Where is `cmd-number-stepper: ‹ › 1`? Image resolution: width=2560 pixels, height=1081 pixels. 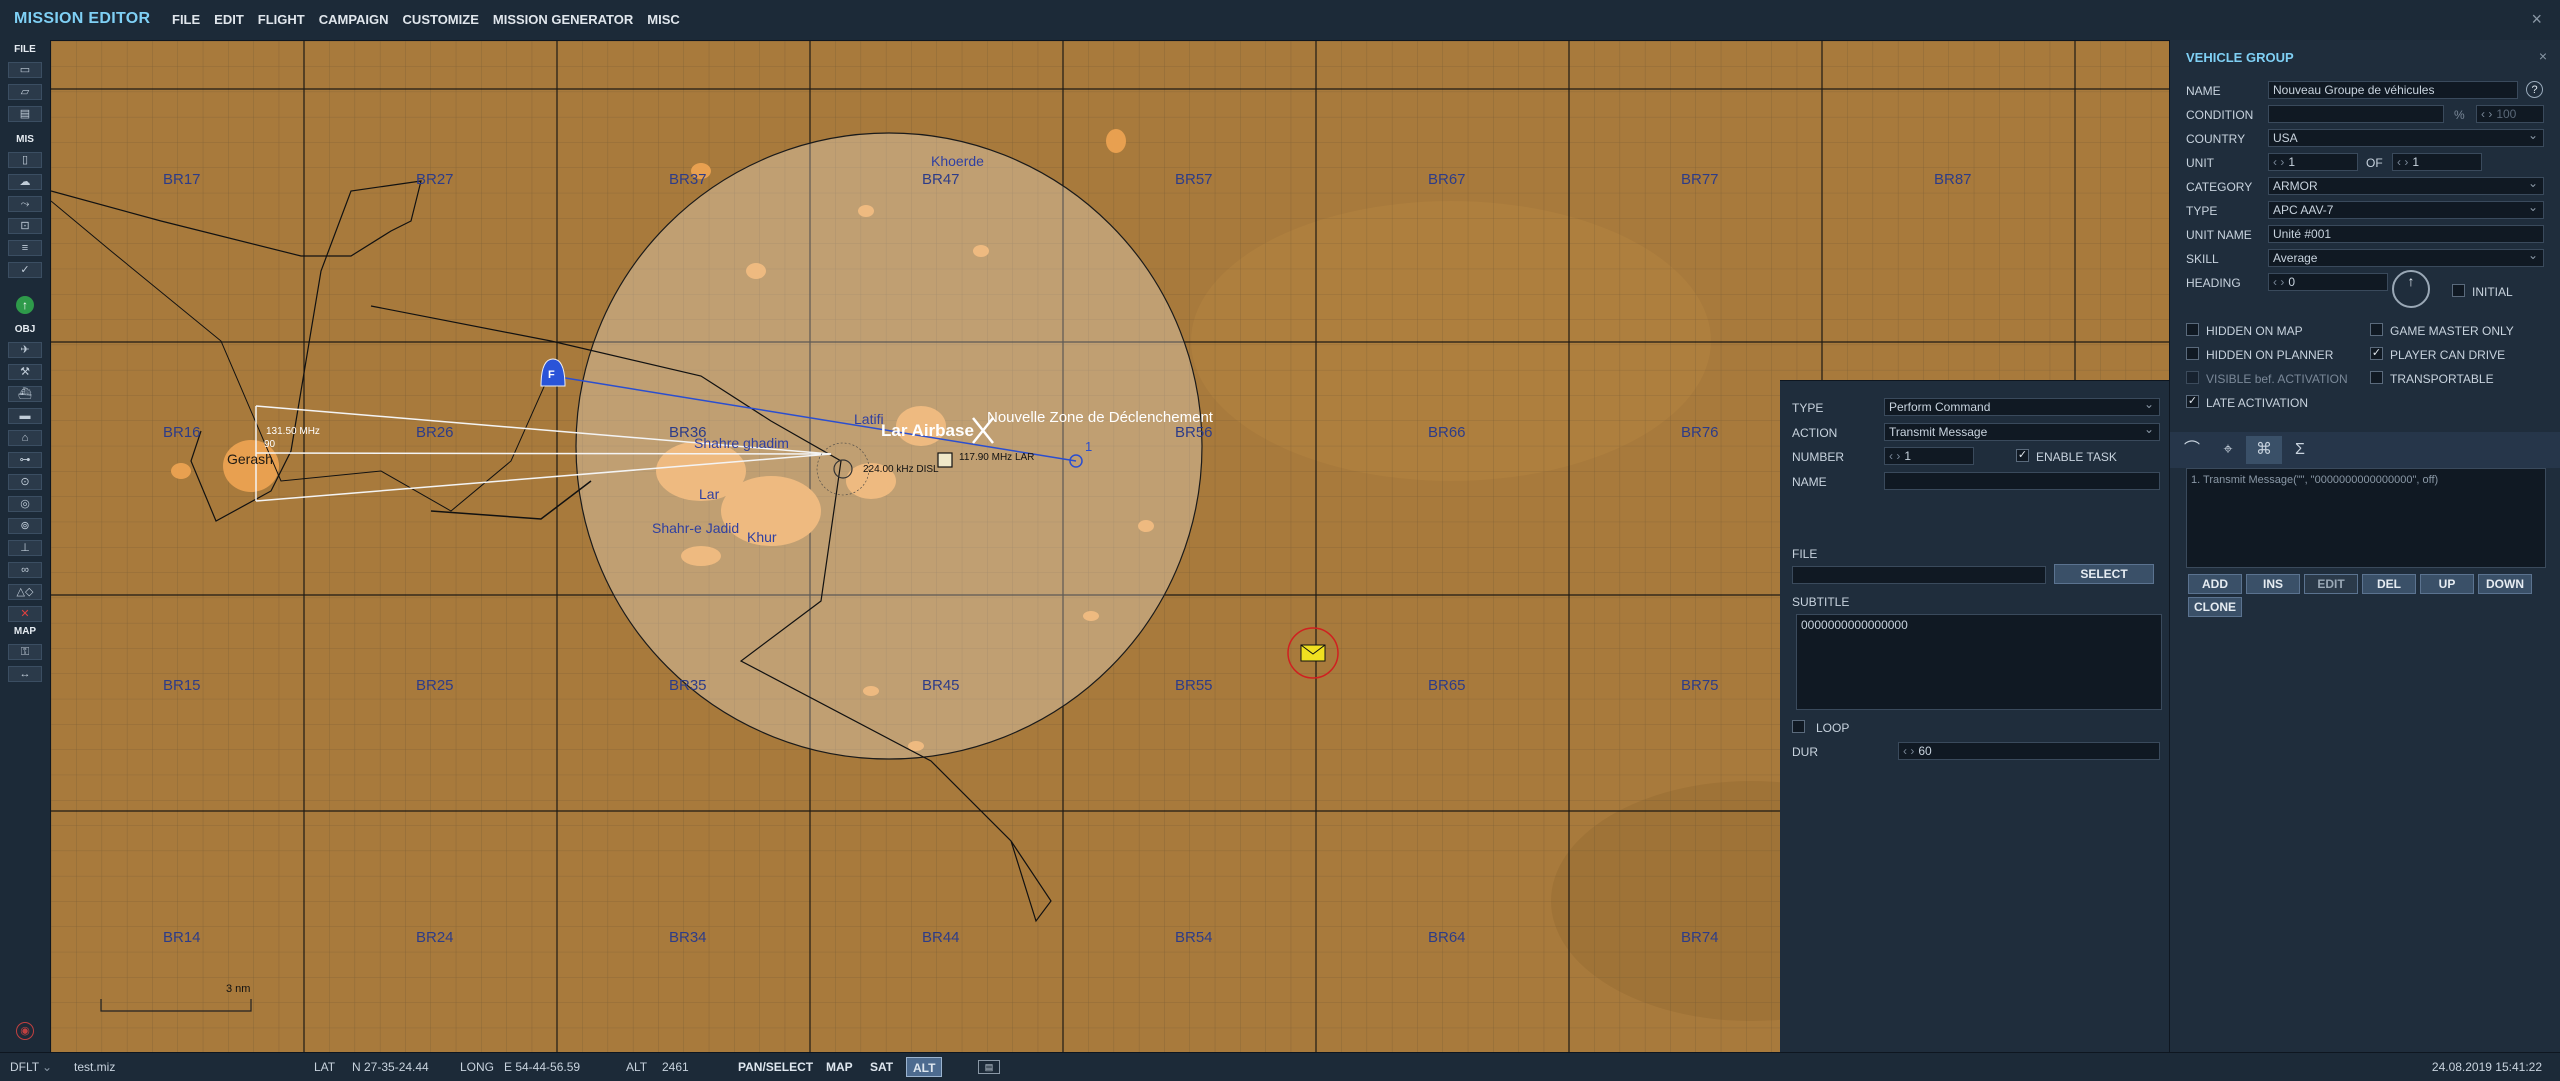
cmd-number-stepper: ‹ › 1 is located at coordinates (1929, 456).